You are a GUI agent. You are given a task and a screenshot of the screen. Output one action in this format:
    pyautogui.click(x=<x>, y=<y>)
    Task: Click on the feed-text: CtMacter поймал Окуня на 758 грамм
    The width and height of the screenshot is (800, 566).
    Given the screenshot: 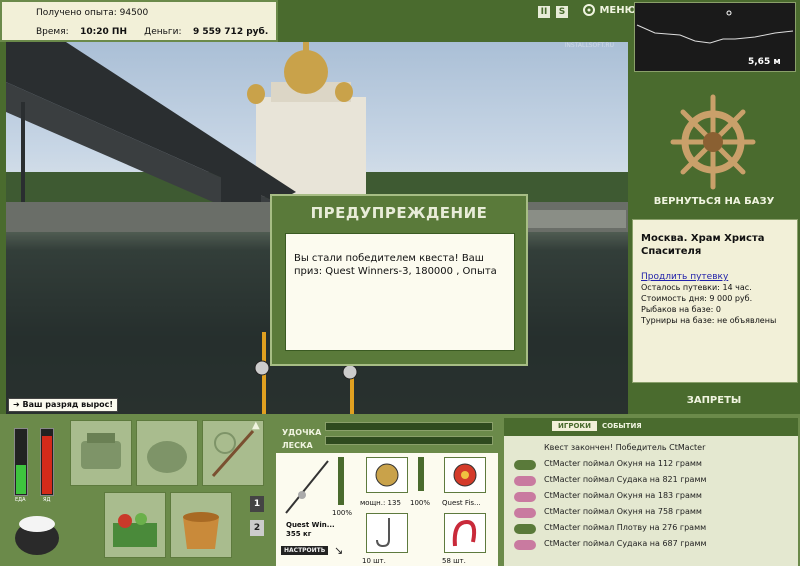 What is the action you would take?
    pyautogui.click(x=623, y=511)
    